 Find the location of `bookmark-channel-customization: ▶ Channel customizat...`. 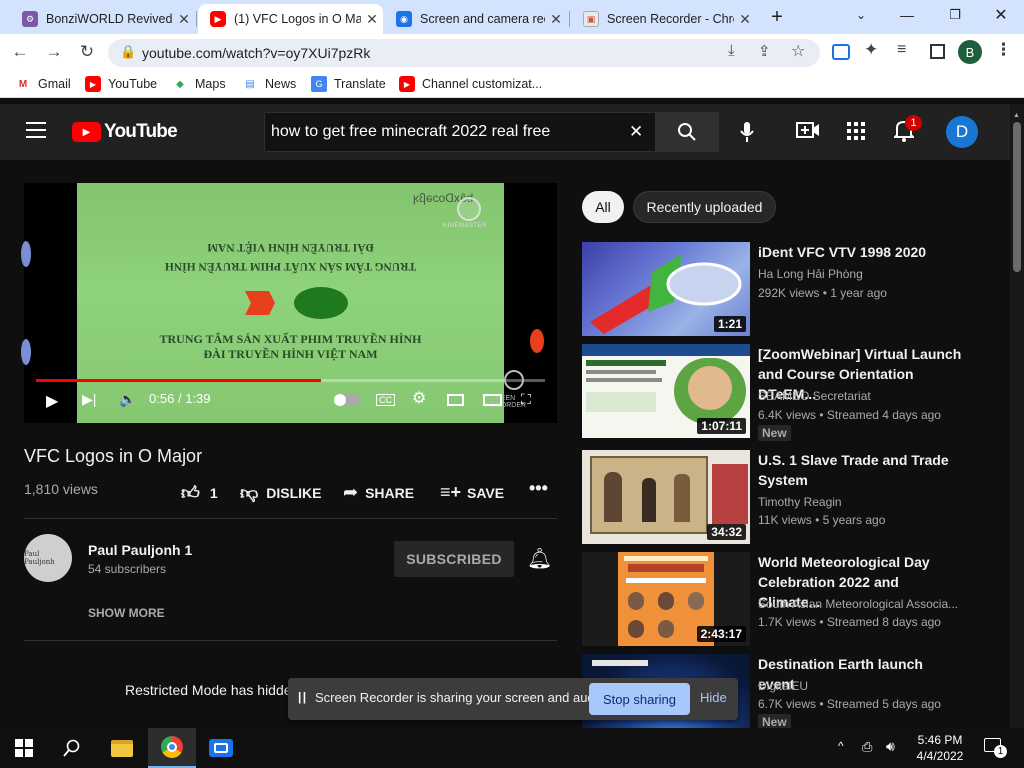

bookmark-channel-customization: ▶ Channel customizat... is located at coordinates (470, 84).